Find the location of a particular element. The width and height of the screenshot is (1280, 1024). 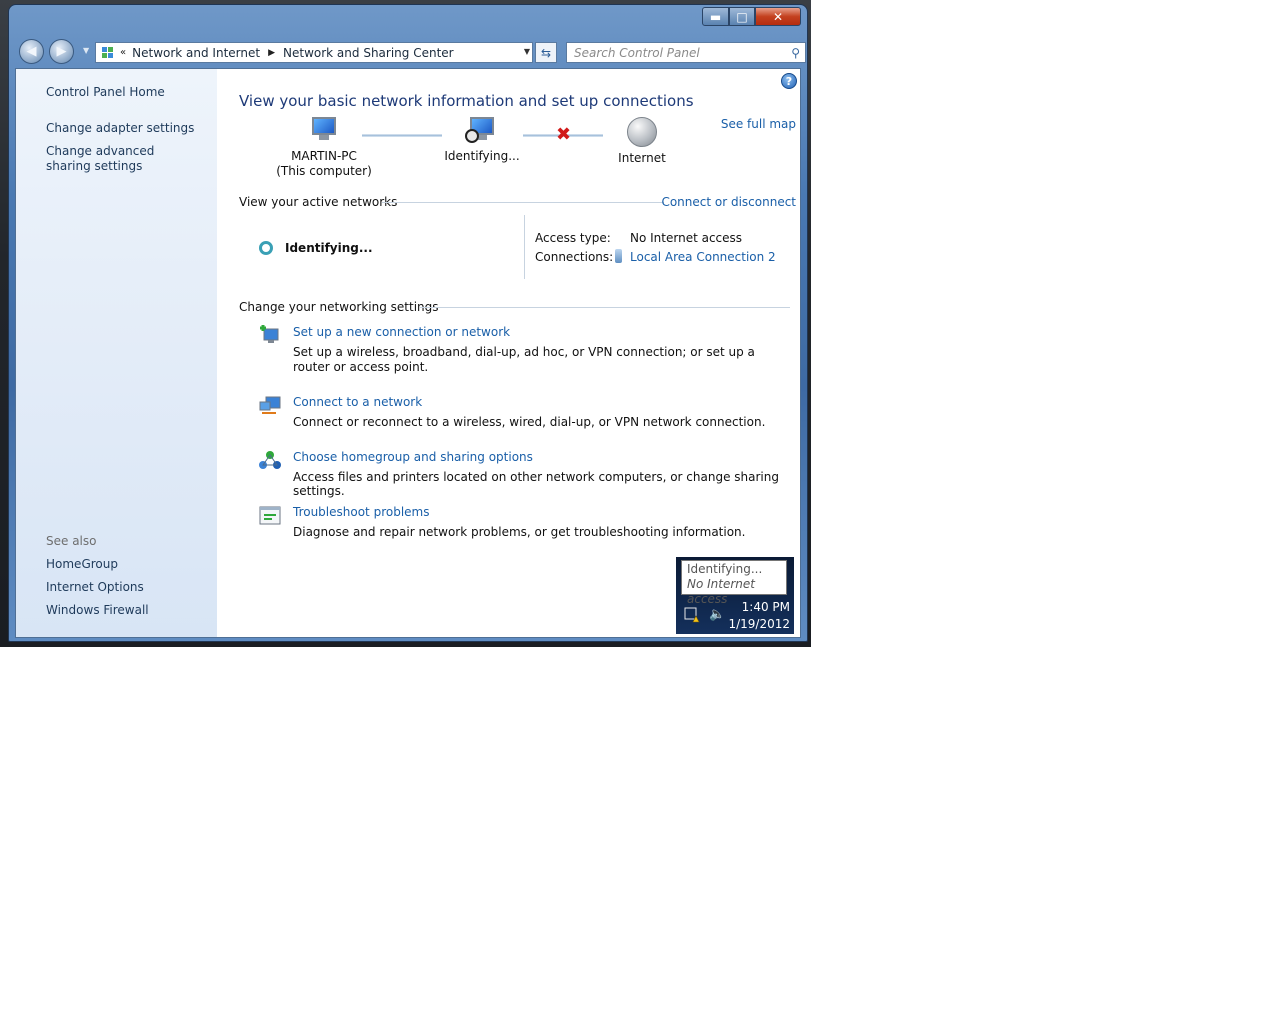

see-also-heading: See also is located at coordinates (71, 541).